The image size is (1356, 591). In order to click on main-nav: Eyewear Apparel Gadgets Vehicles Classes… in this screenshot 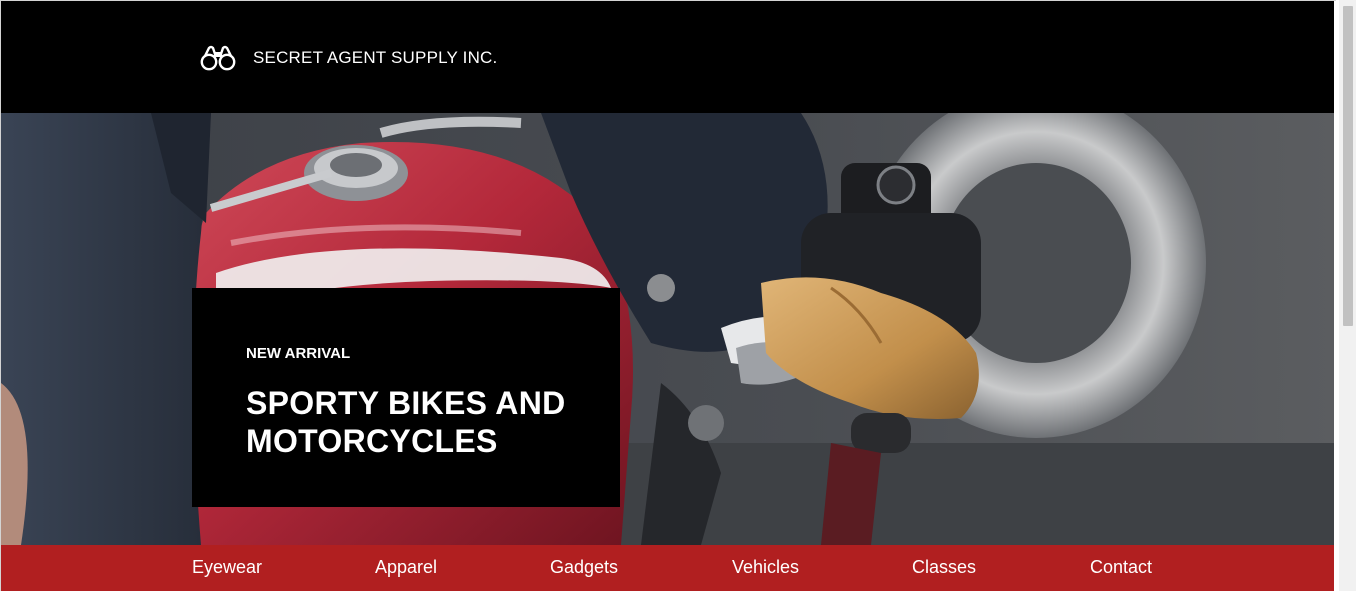, I will do `click(667, 568)`.